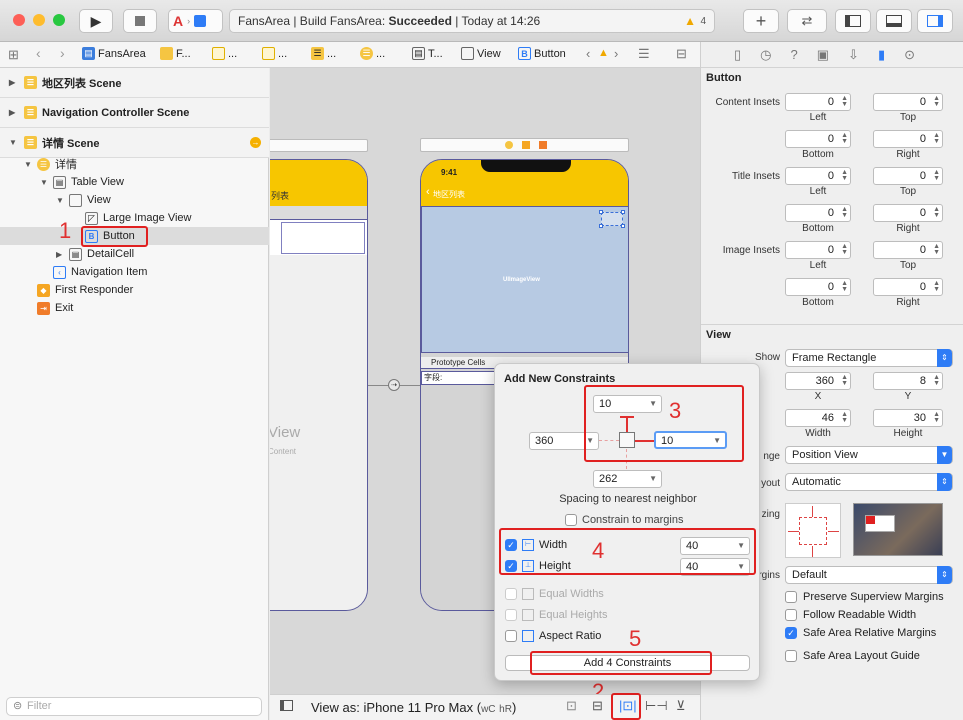 Image resolution: width=963 pixels, height=720 pixels. I want to click on crumb-button: B Button, so click(542, 53).